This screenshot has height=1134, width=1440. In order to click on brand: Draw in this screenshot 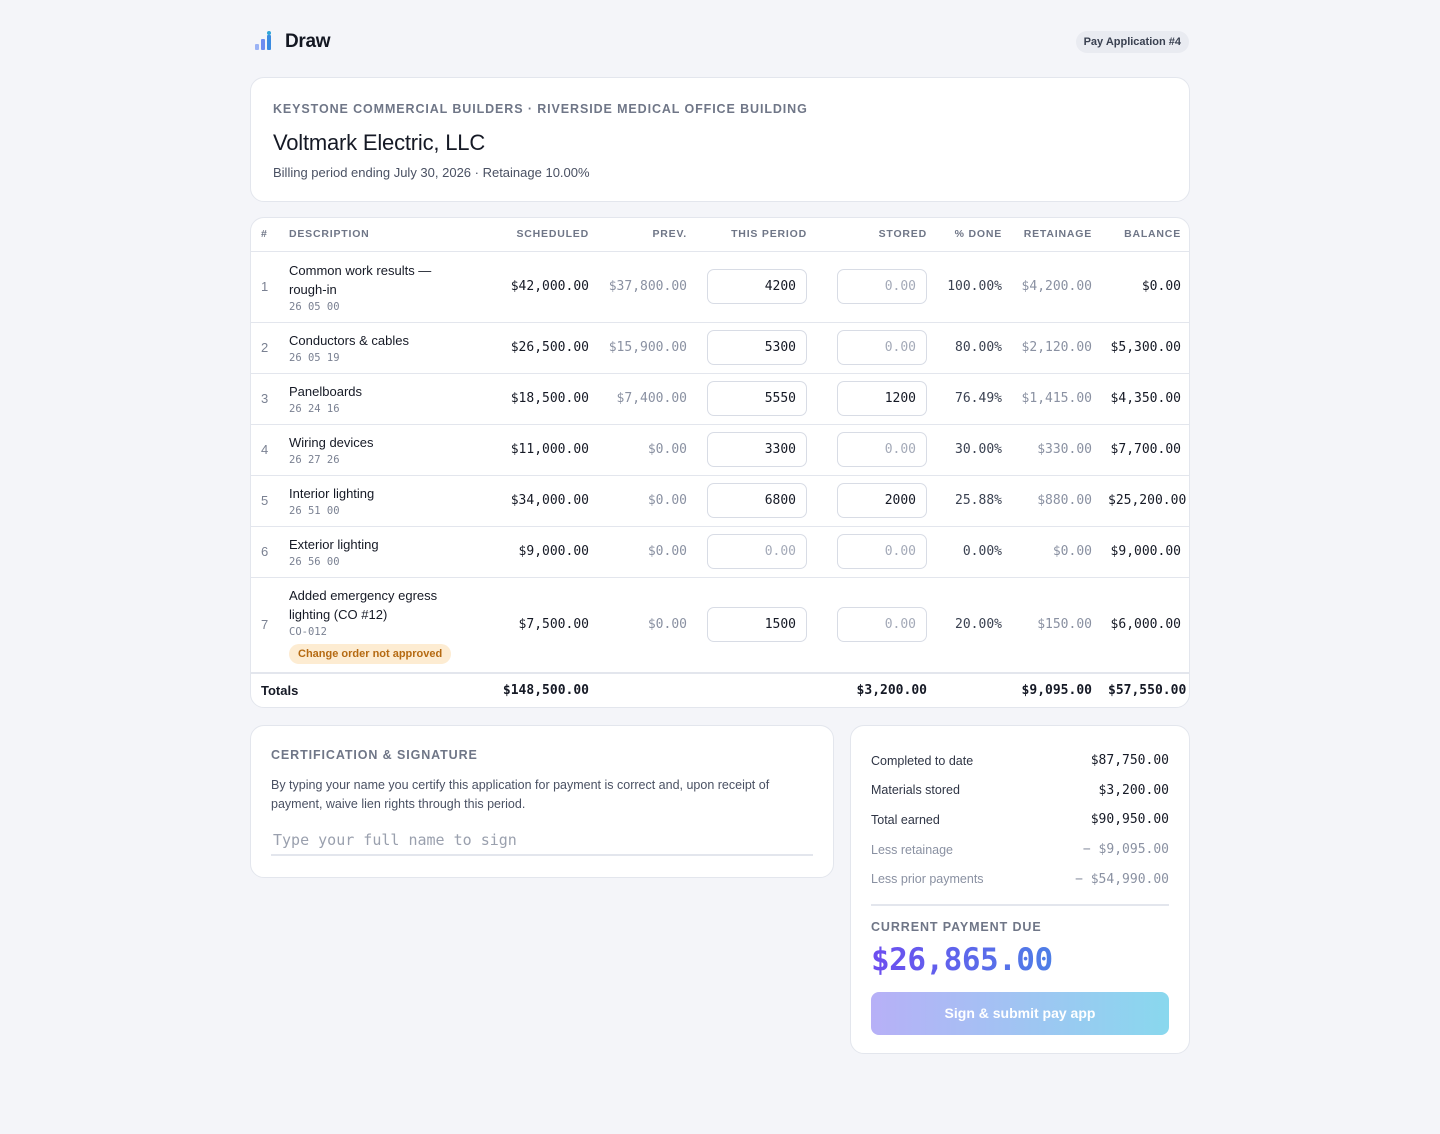, I will do `click(291, 42)`.